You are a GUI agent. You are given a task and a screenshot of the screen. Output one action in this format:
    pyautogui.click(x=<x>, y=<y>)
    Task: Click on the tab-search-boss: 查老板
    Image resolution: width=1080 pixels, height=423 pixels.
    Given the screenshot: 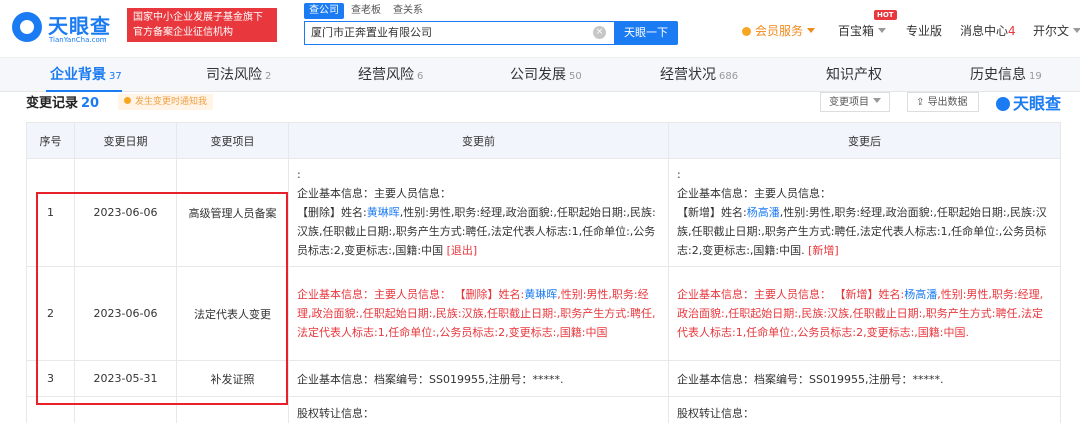 What is the action you would take?
    pyautogui.click(x=366, y=11)
    